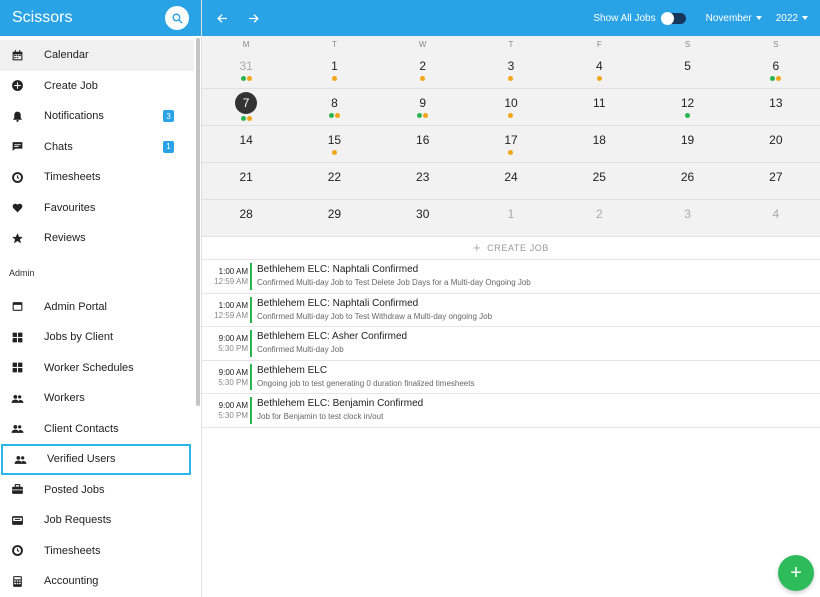  I want to click on job-subtitle: Confirmed Multi-day Job, so click(300, 349).